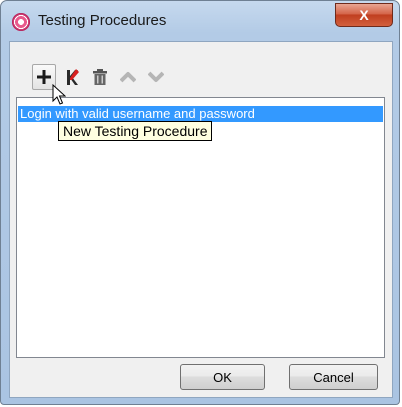 This screenshot has width=402, height=407. I want to click on move-down-icon, so click(156, 76).